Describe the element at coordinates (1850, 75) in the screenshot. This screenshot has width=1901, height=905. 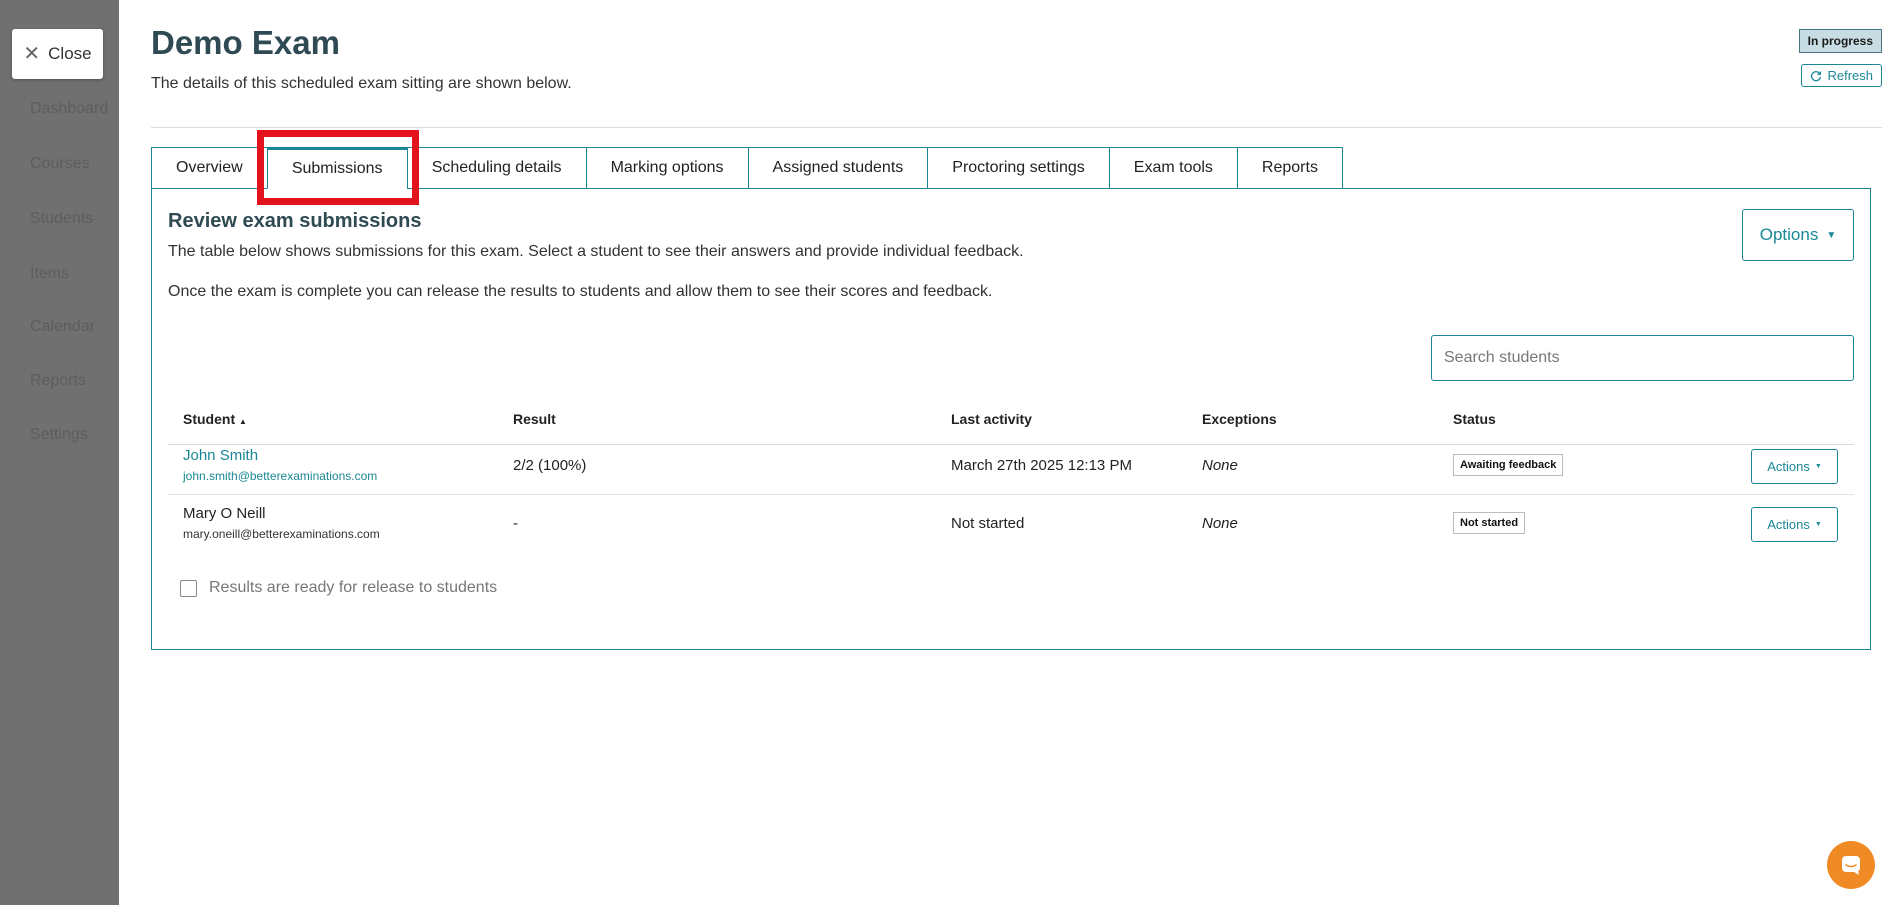
I see `refresh-label: Refresh` at that location.